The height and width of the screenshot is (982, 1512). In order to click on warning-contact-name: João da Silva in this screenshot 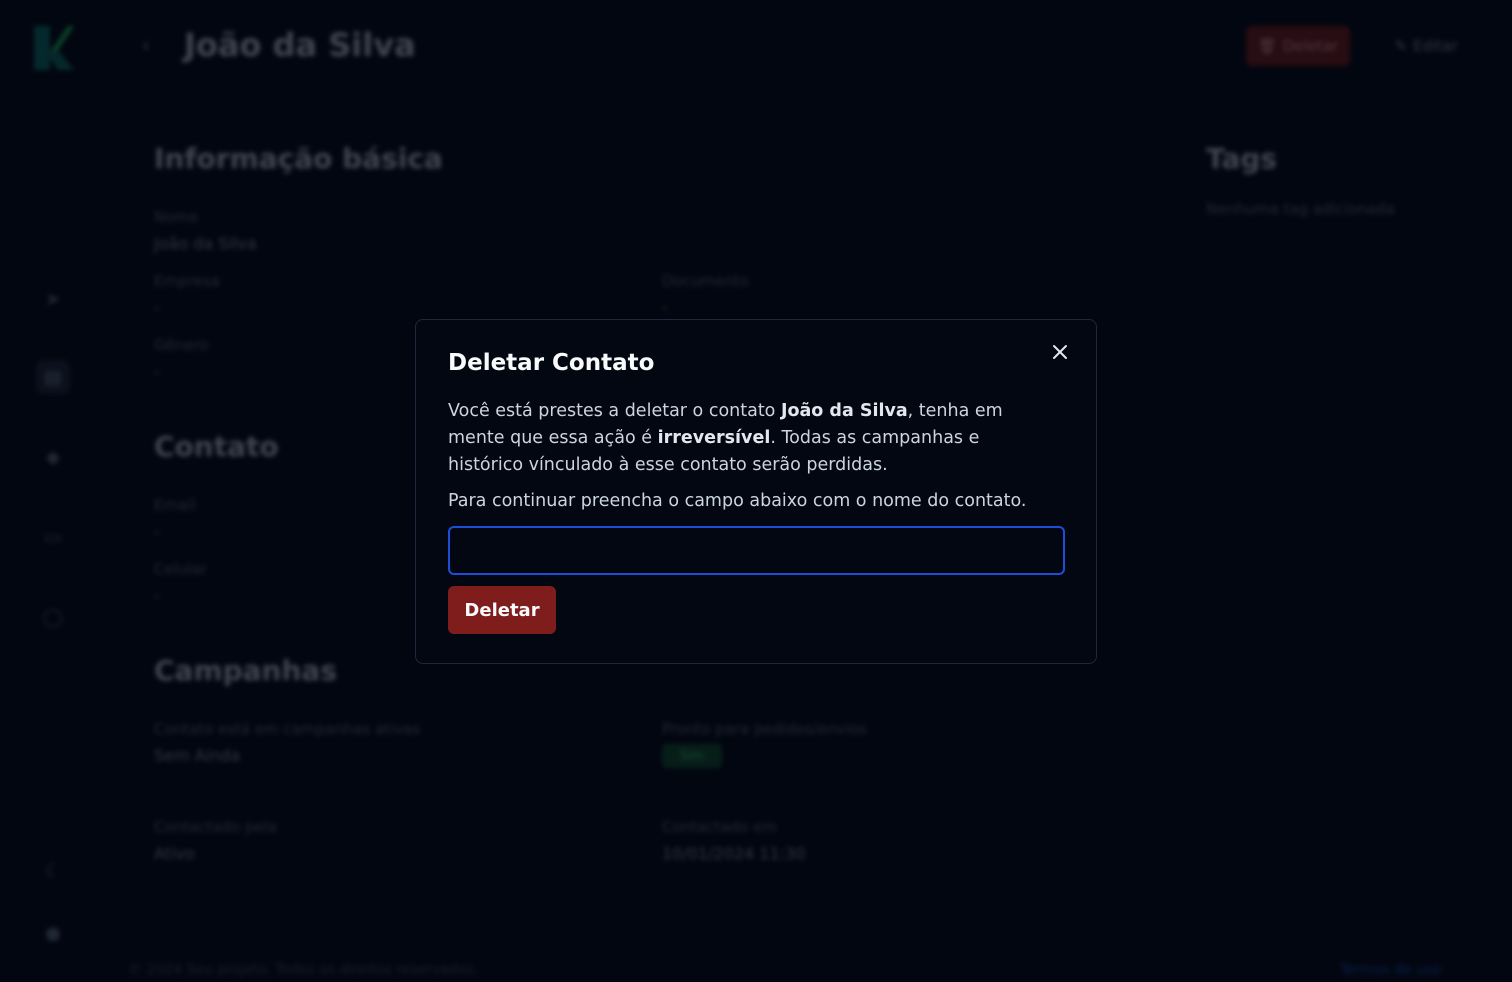, I will do `click(844, 411)`.